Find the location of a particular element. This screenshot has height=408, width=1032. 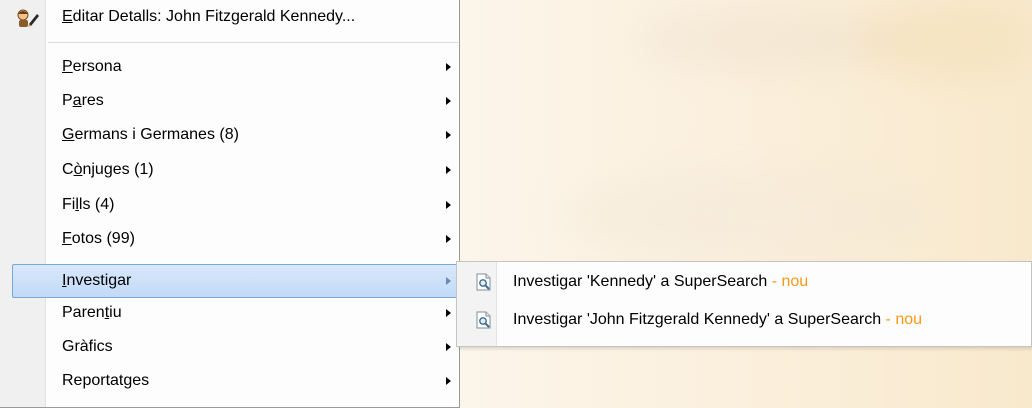

menu-item-fills: Fills (4) is located at coordinates (229, 205).